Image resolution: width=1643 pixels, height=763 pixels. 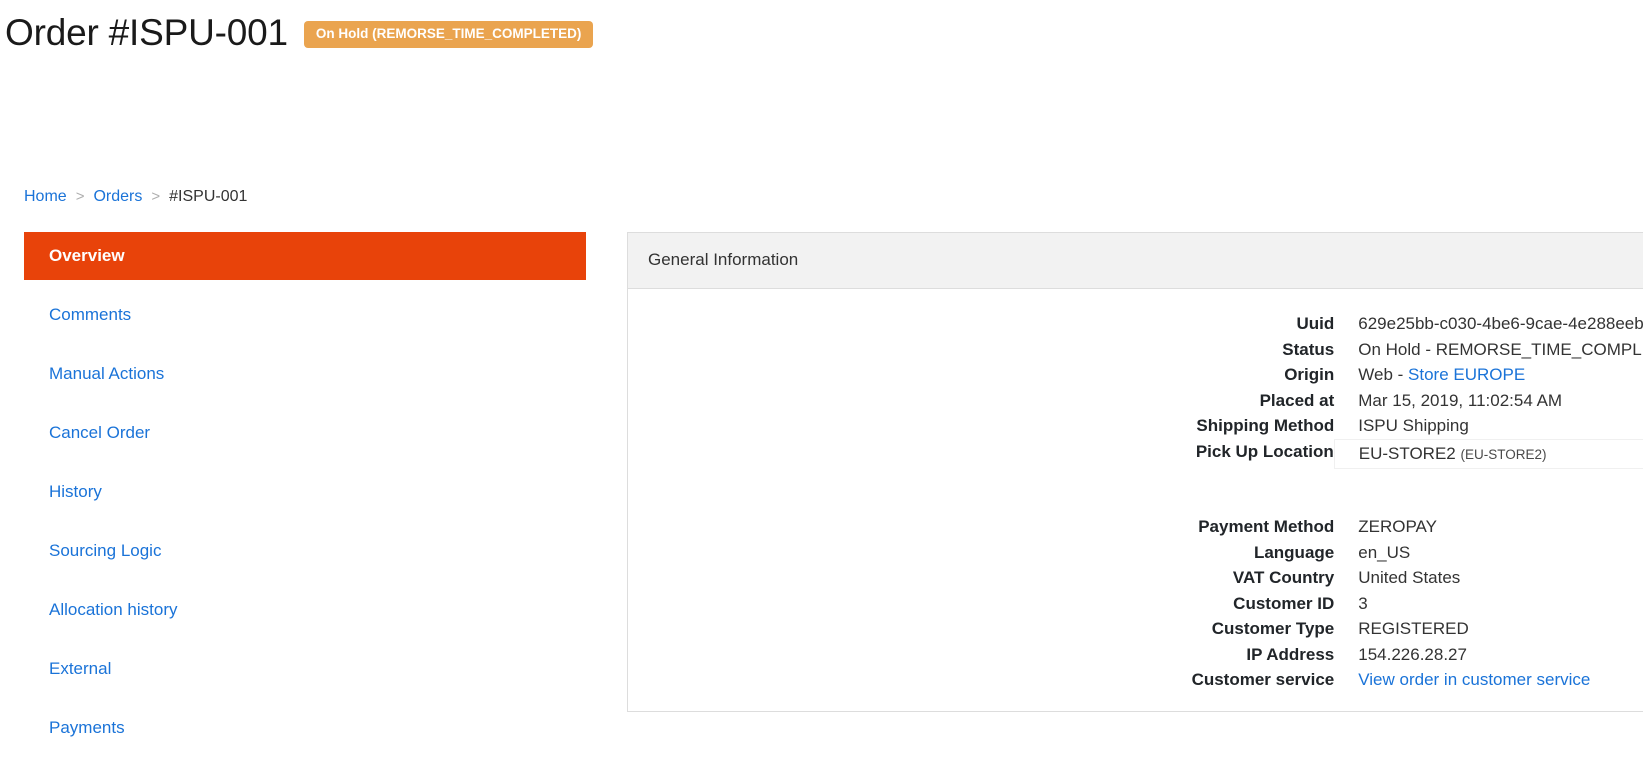 I want to click on view-order-in-customer-service-link: View order in customer service, so click(x=1474, y=679).